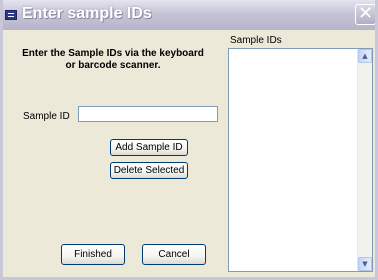  I want to click on finished-button: Finished, so click(93, 254).